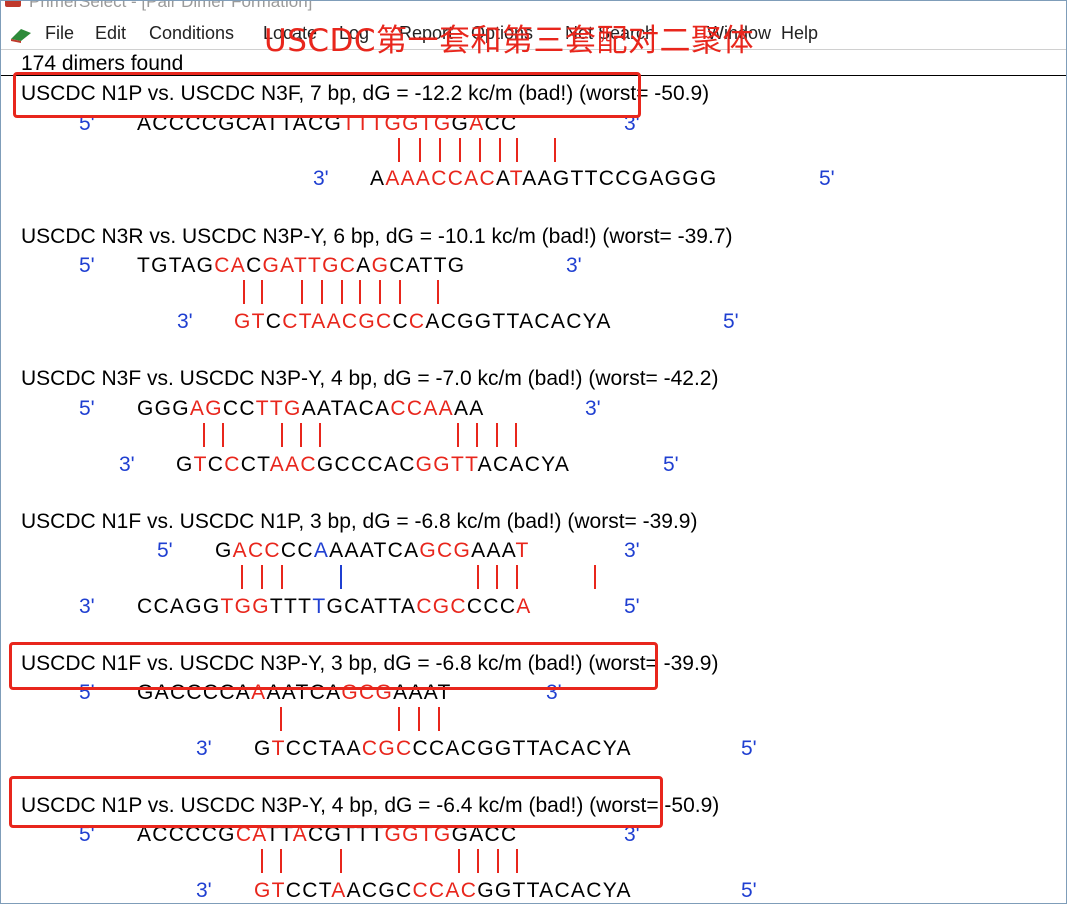  What do you see at coordinates (799, 33) in the screenshot?
I see `menu-help: Help` at bounding box center [799, 33].